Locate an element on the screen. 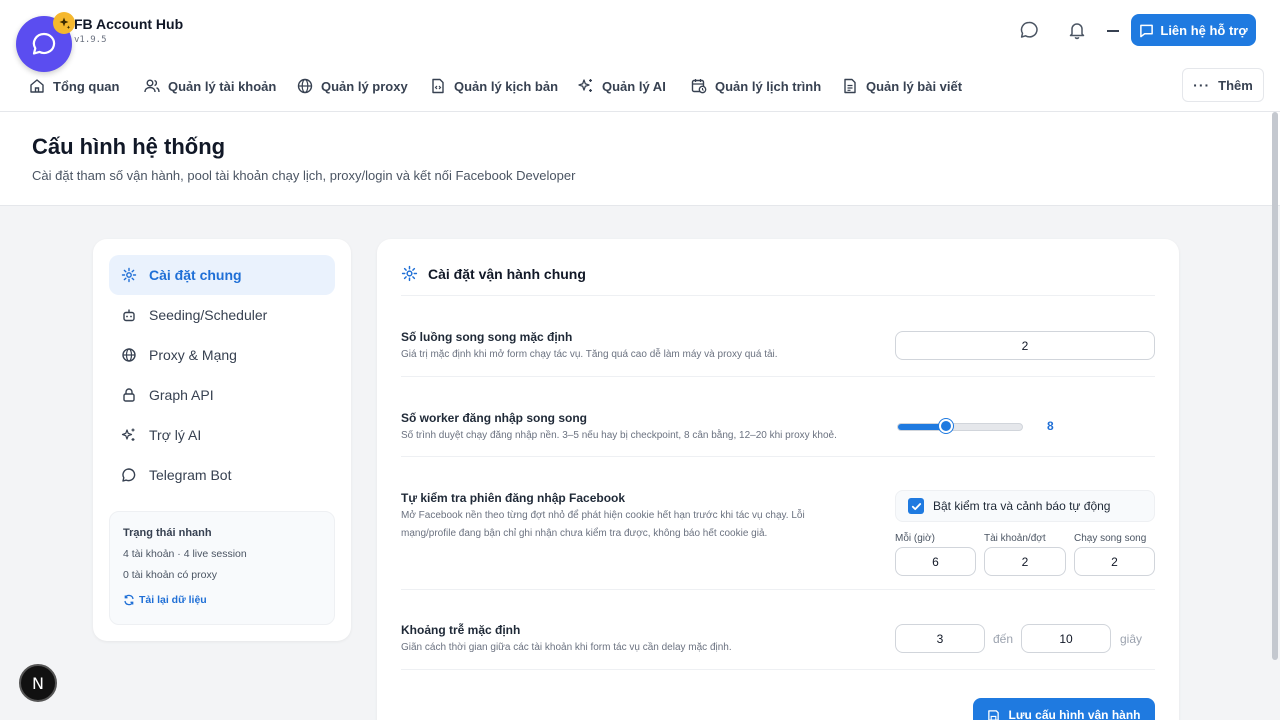  page-title: Cấu hình hệ thống is located at coordinates (129, 146).